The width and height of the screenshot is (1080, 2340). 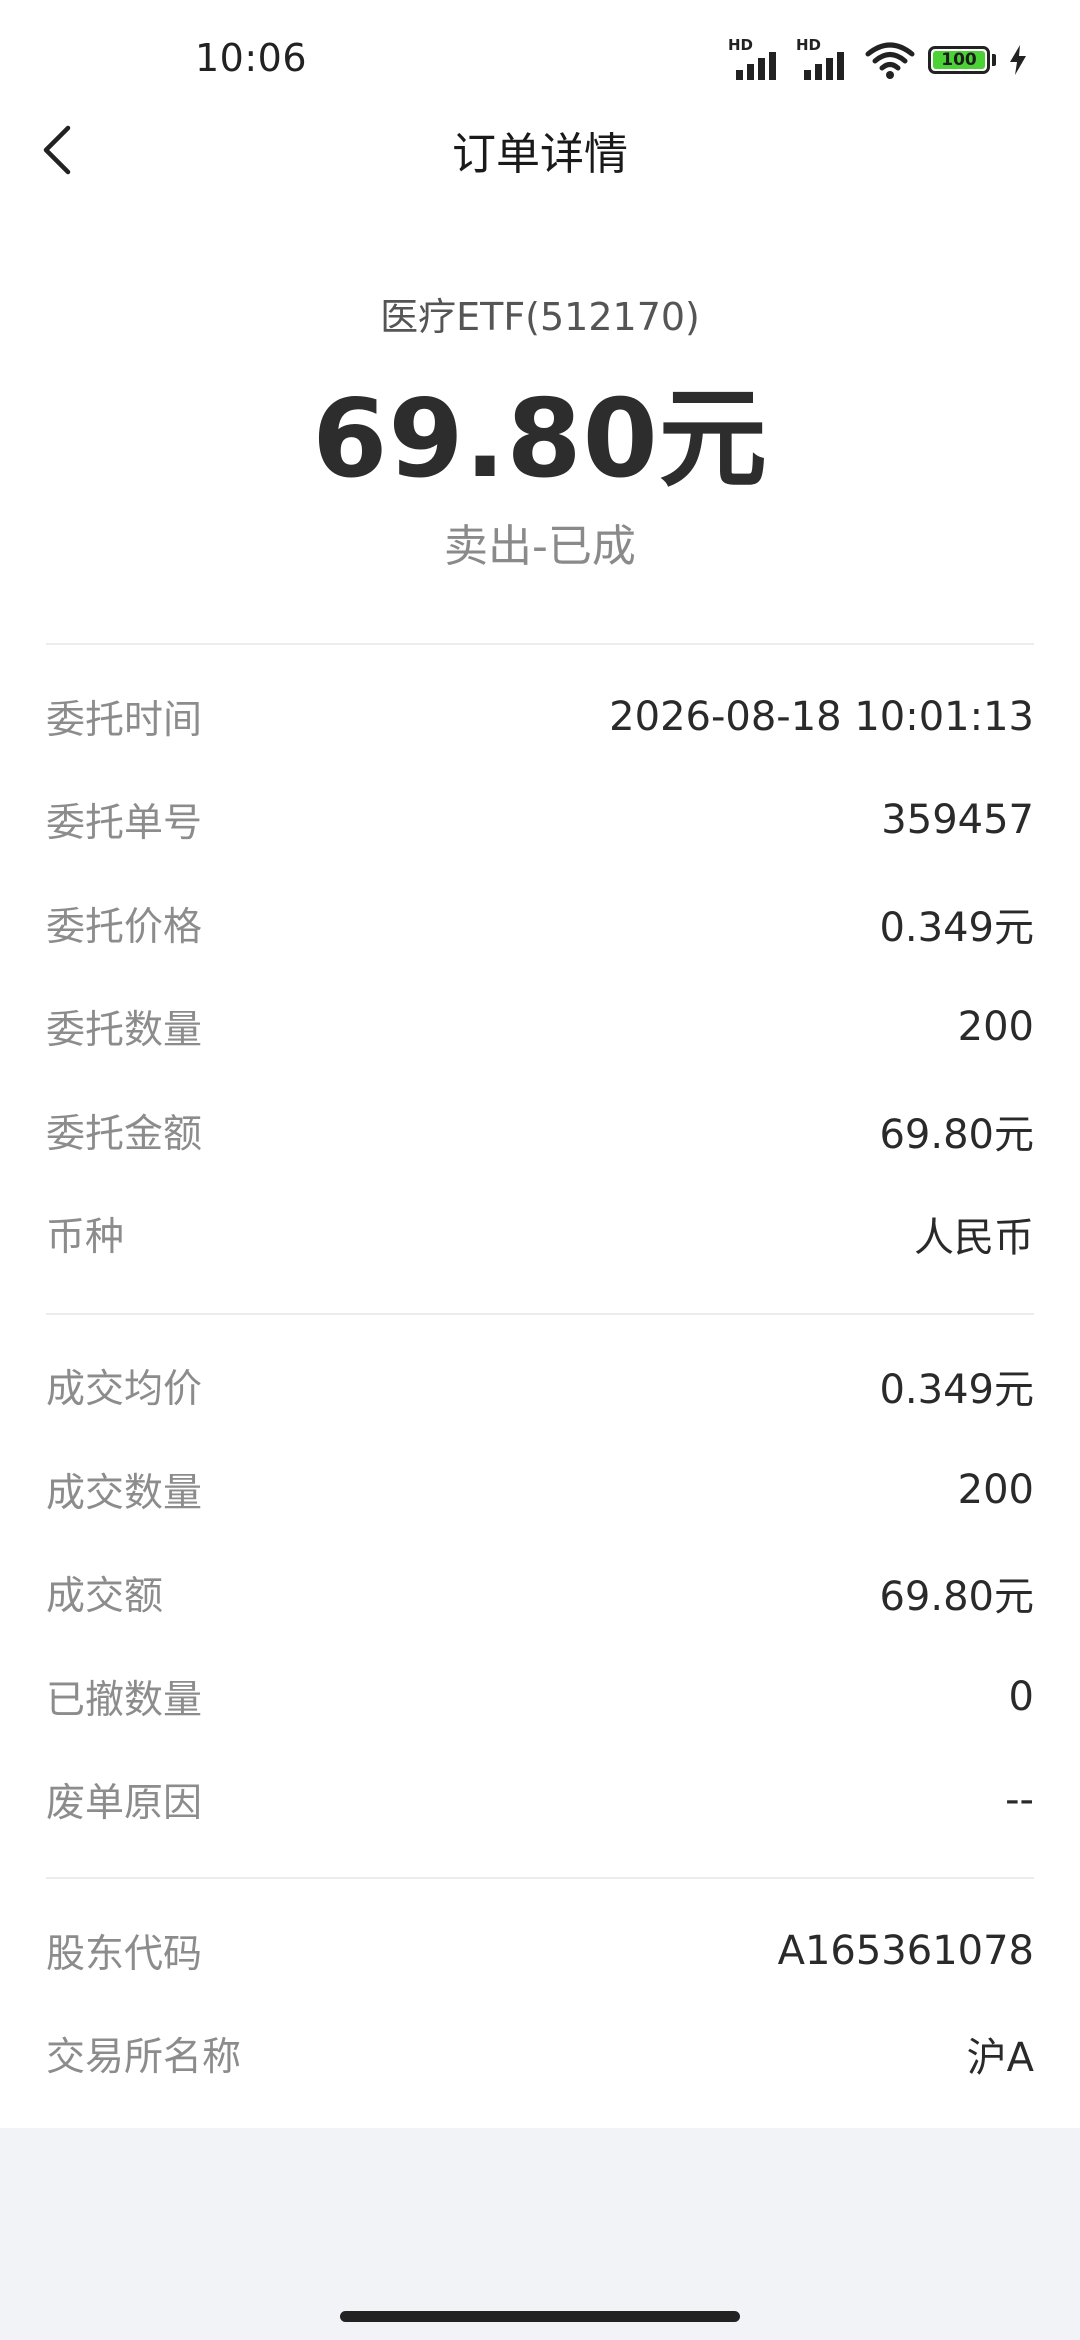 I want to click on detail-row-filled-quantity: 成交数量 200, so click(x=540, y=1490).